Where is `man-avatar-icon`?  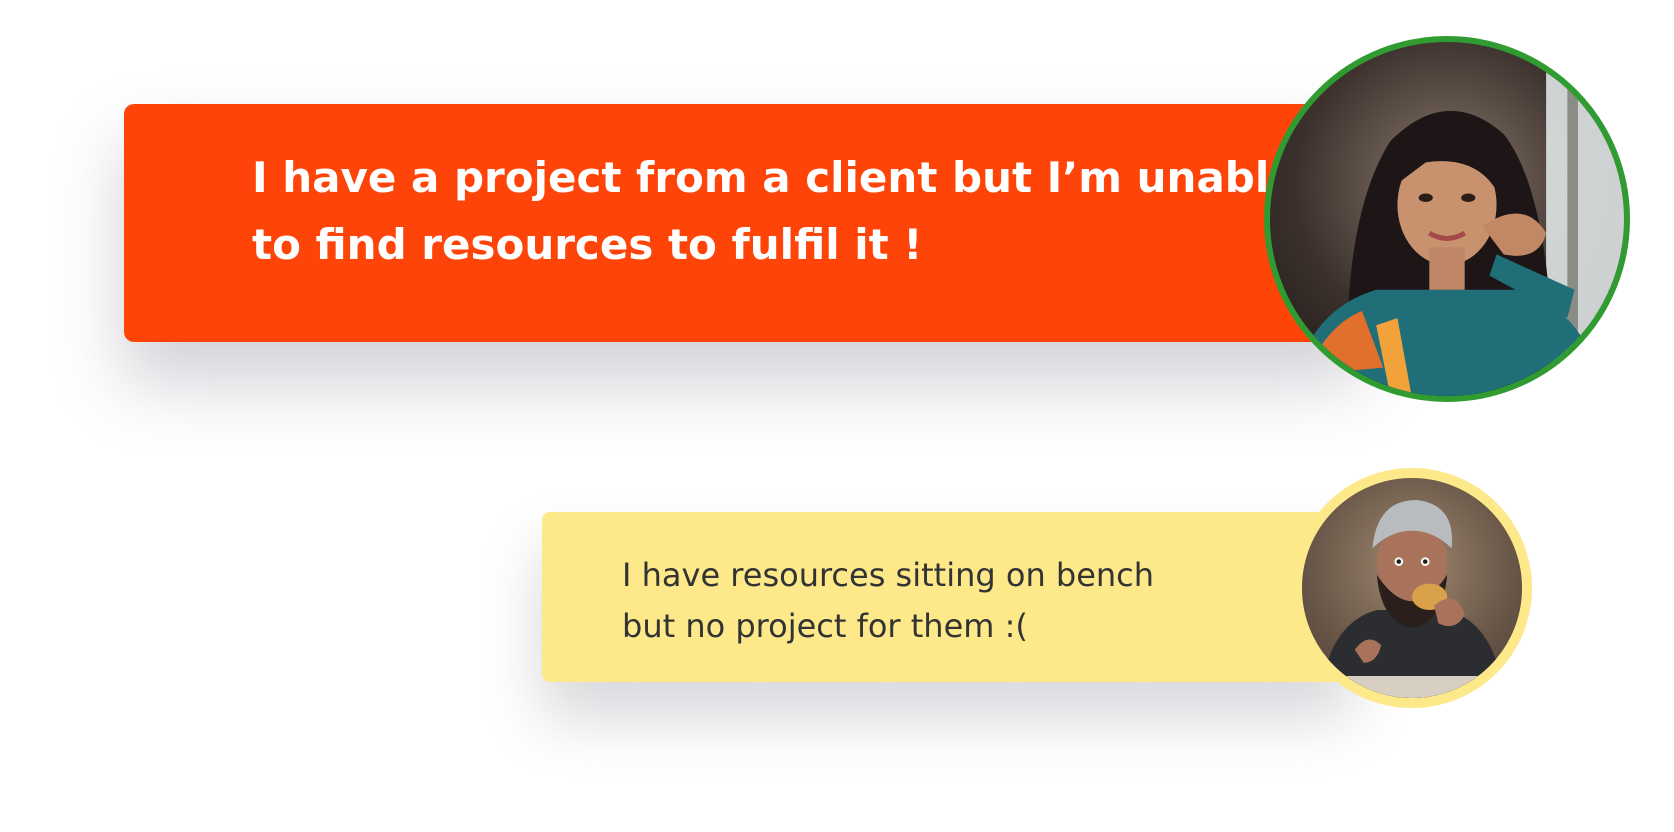
man-avatar-icon is located at coordinates (1412, 588).